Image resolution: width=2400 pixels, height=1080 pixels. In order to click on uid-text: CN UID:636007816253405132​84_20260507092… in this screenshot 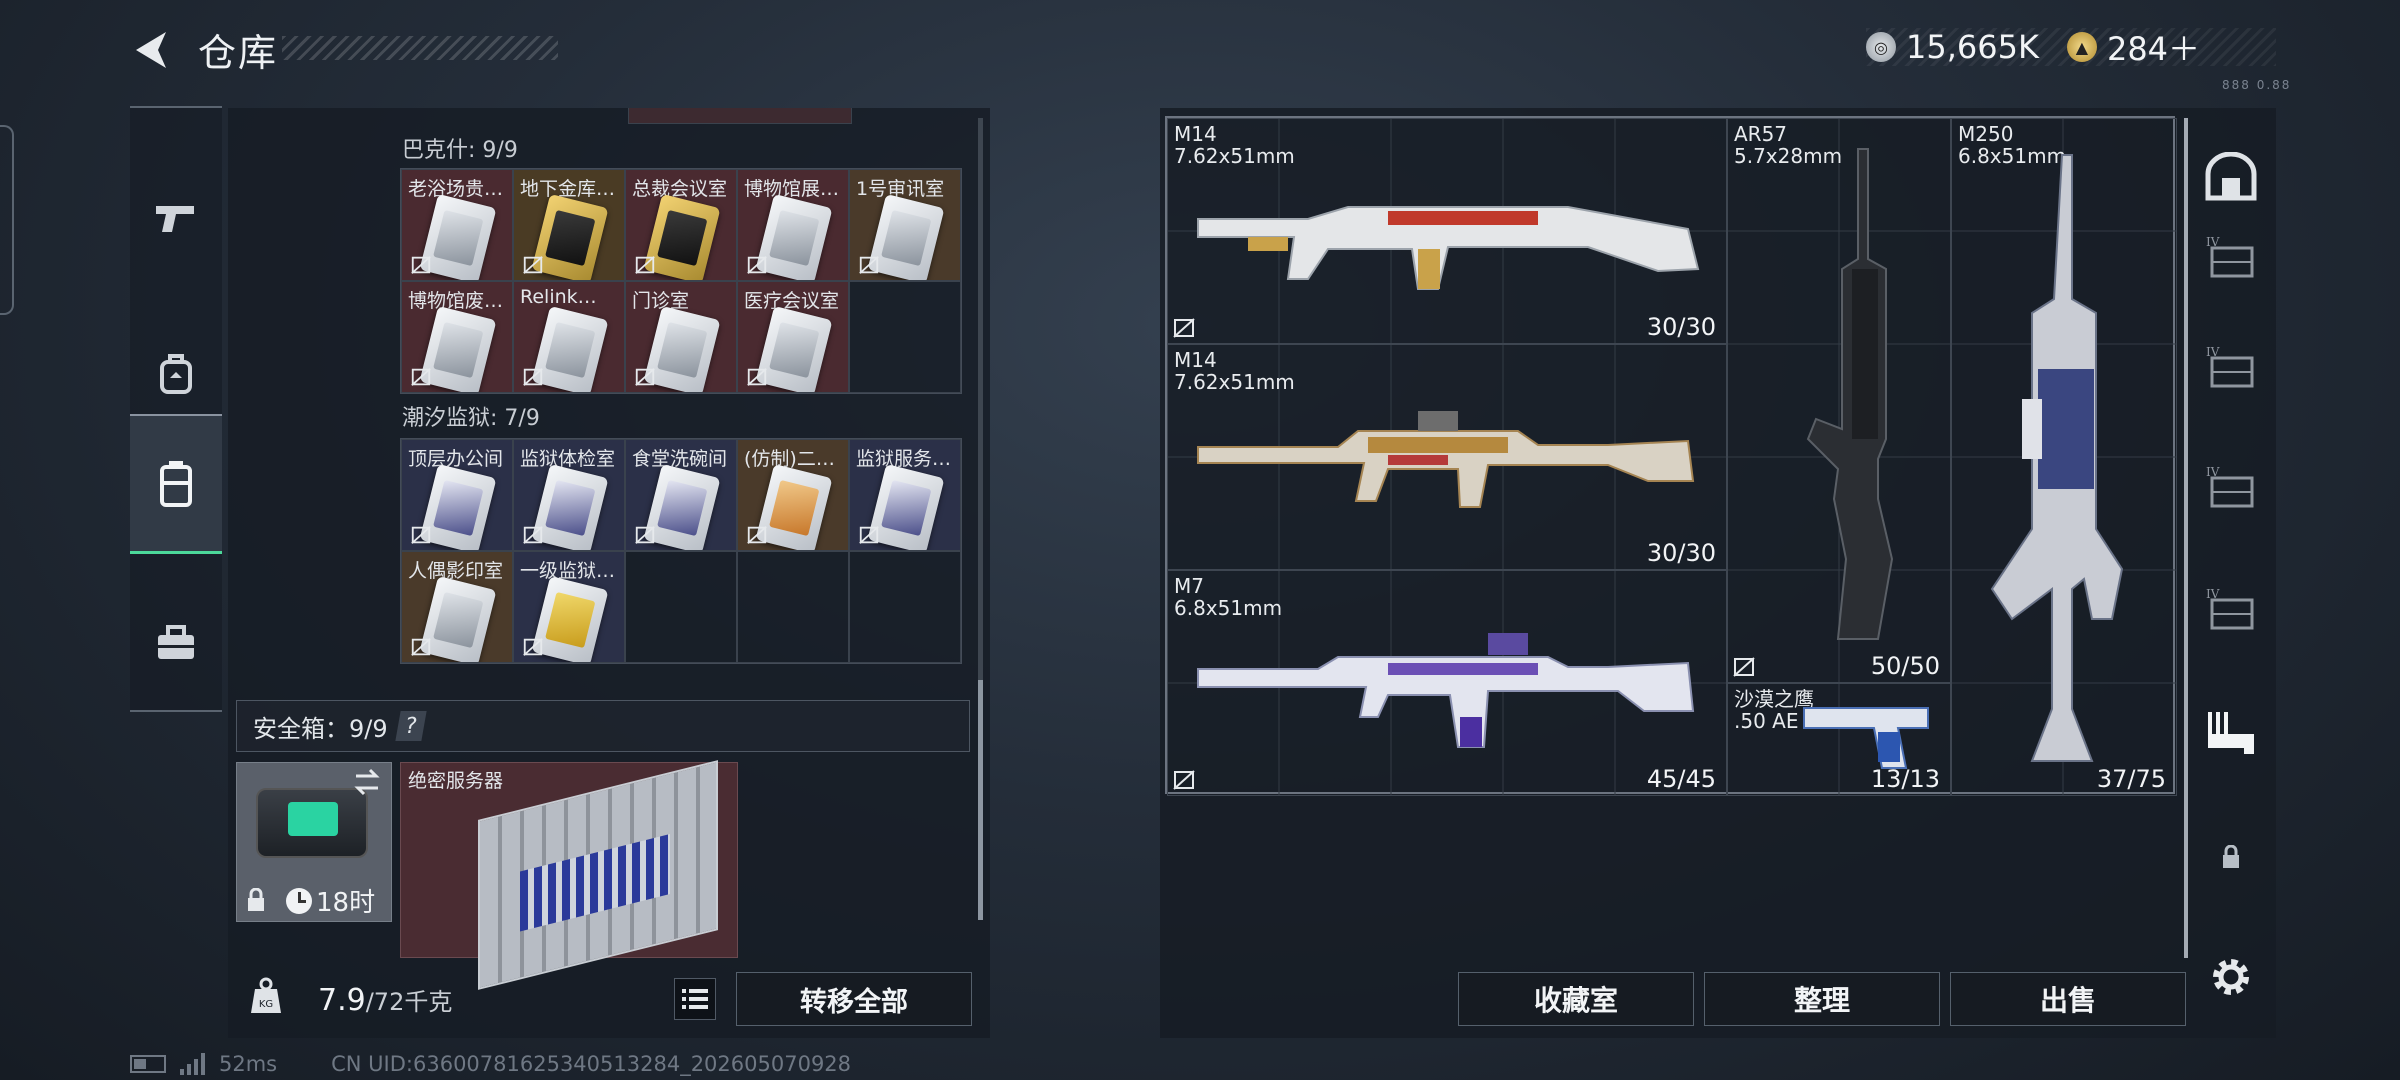, I will do `click(591, 1064)`.